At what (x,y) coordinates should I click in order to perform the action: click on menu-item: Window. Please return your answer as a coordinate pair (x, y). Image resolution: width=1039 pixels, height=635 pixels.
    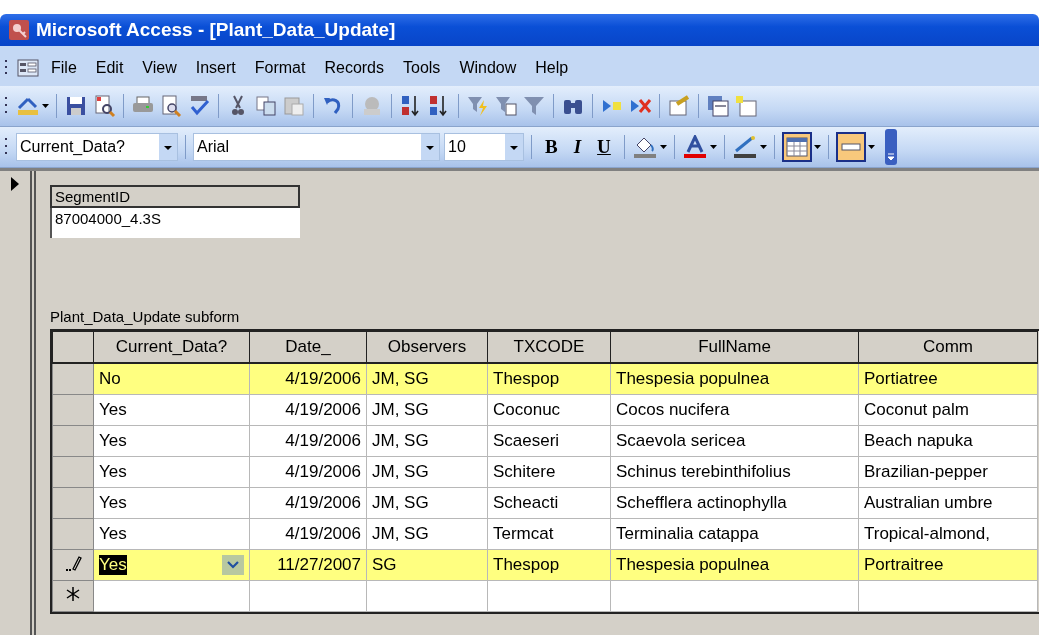
    Looking at the image, I should click on (488, 68).